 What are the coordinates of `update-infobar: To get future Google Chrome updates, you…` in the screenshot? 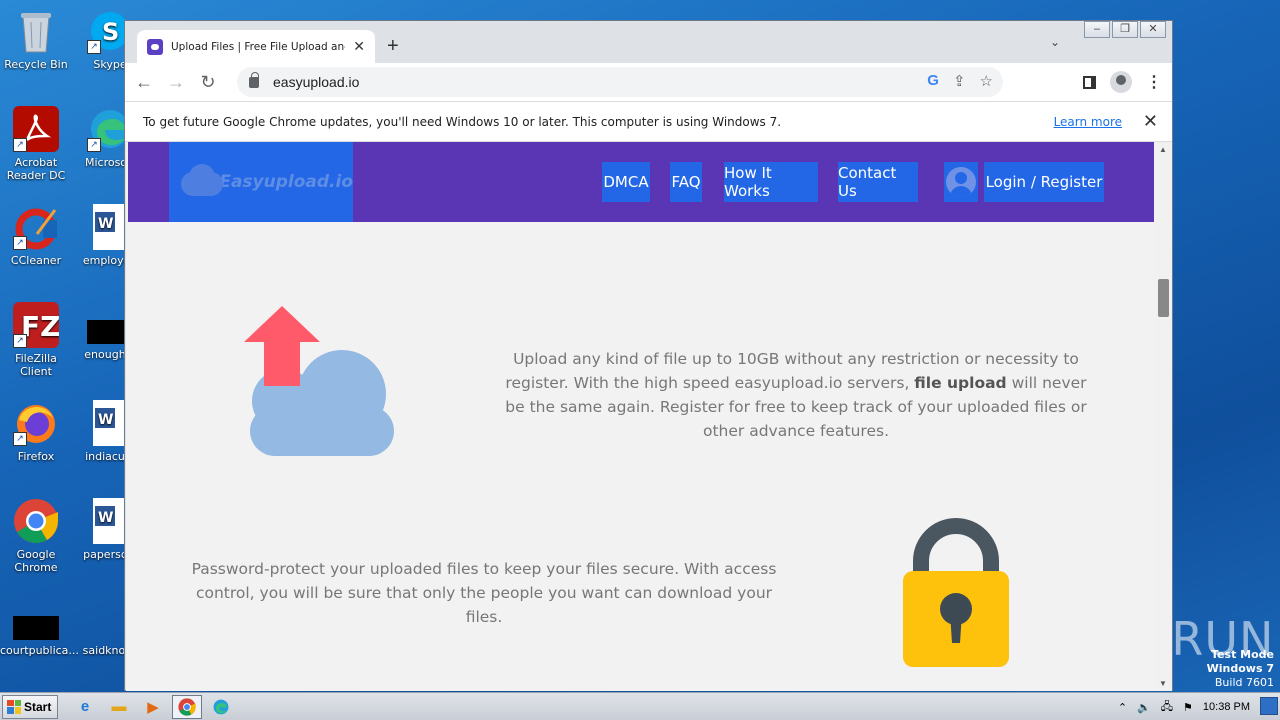 It's located at (648, 121).